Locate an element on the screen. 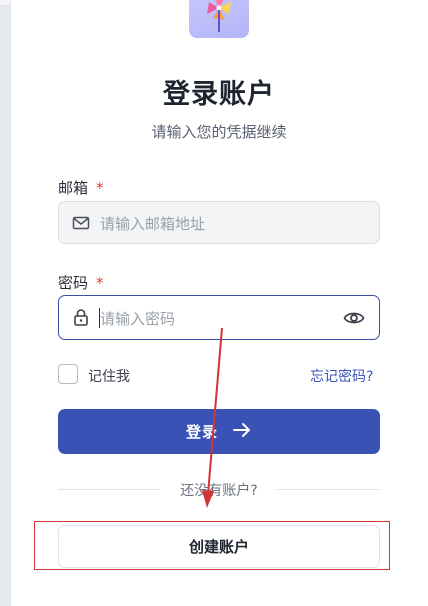  create-account-button: 创建账户 is located at coordinates (219, 546).